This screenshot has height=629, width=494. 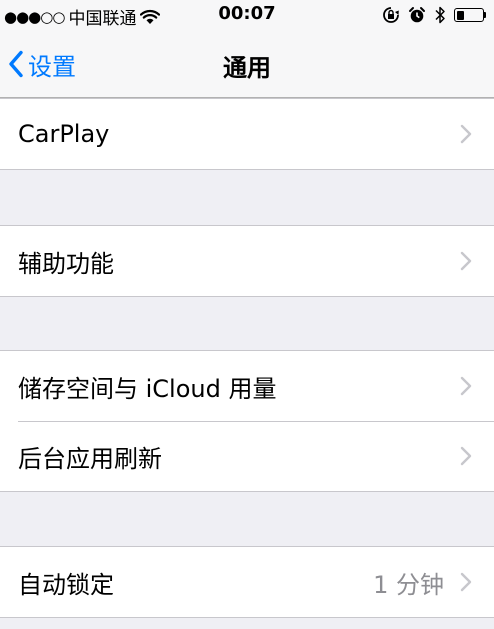 What do you see at coordinates (247, 68) in the screenshot?
I see `page-title: 通用` at bounding box center [247, 68].